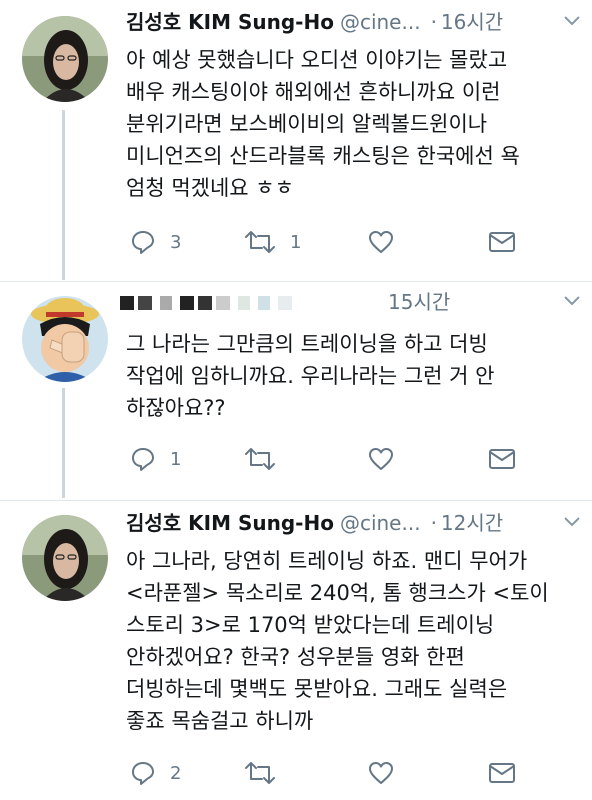  What do you see at coordinates (419, 302) in the screenshot?
I see `tweet-time: 15시간` at bounding box center [419, 302].